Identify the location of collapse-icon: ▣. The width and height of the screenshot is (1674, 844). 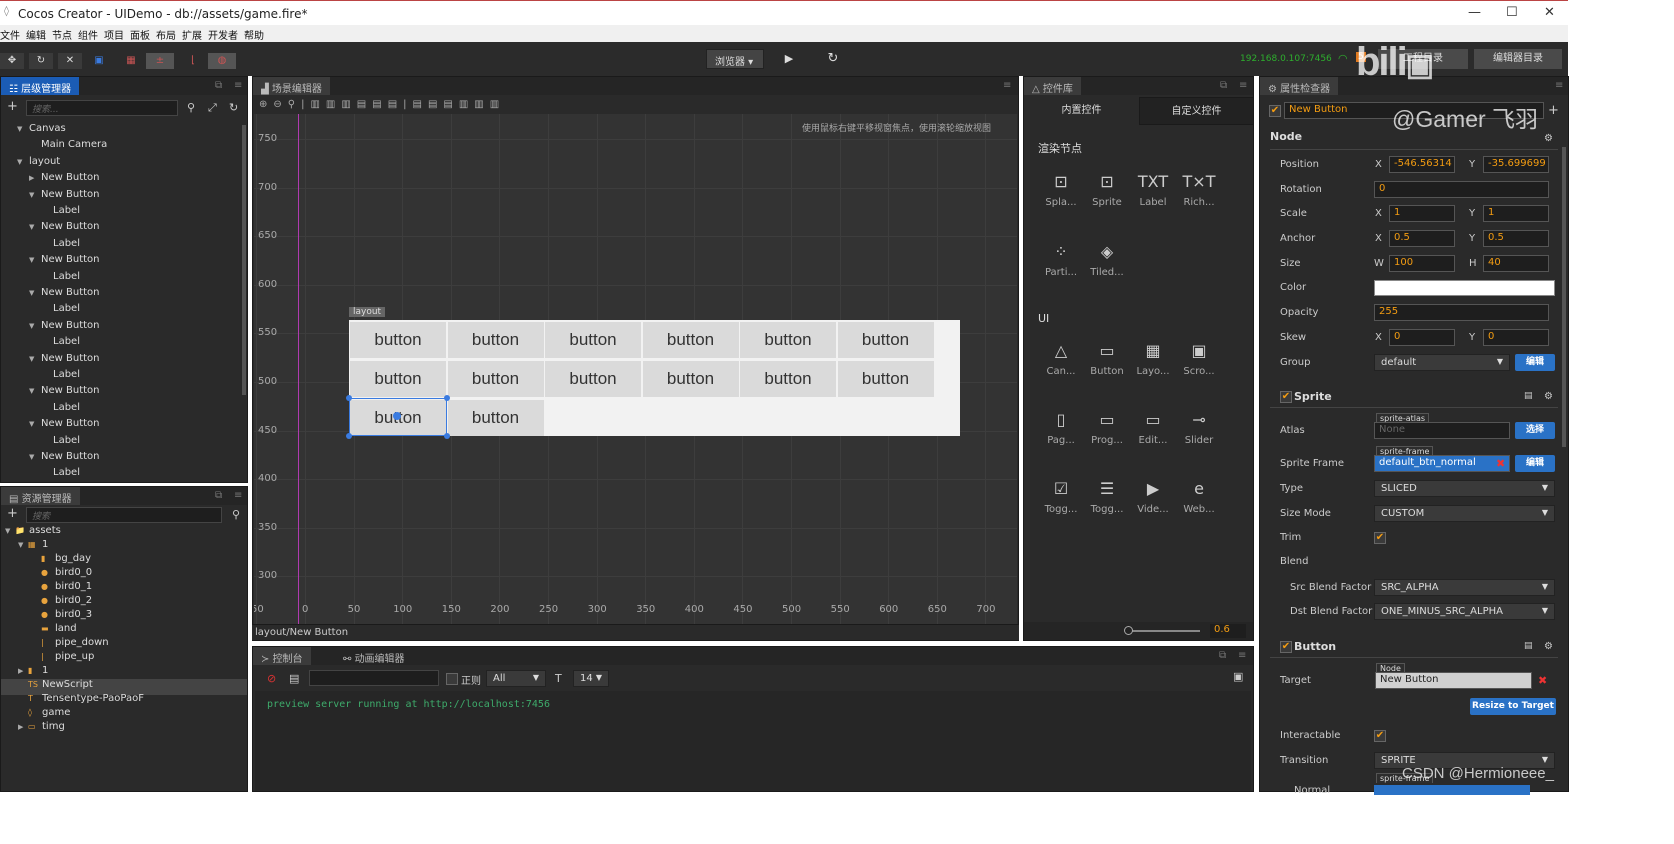
(1238, 676).